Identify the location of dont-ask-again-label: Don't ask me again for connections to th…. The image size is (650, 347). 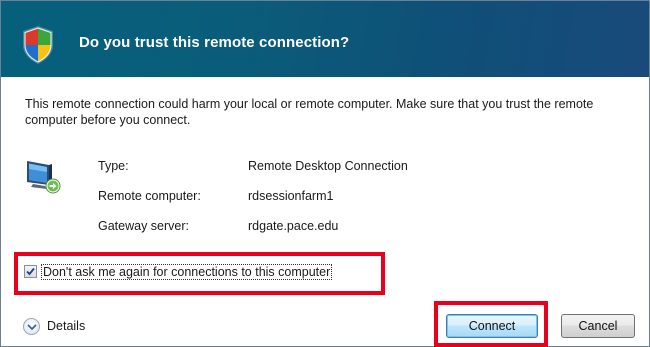
(187, 272).